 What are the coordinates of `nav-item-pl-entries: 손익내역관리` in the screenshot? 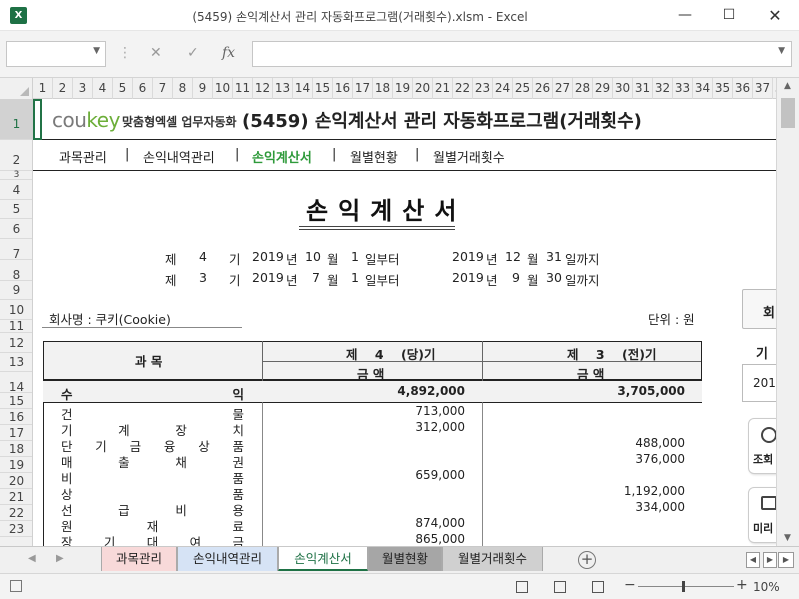 It's located at (179, 156).